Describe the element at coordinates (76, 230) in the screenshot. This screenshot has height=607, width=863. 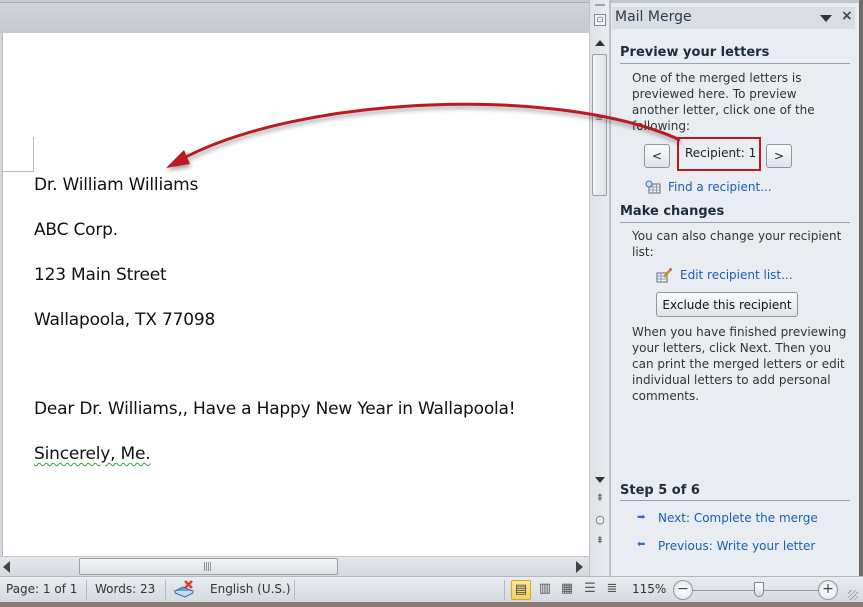
I see `address-company-line: ABC Corp.` at that location.